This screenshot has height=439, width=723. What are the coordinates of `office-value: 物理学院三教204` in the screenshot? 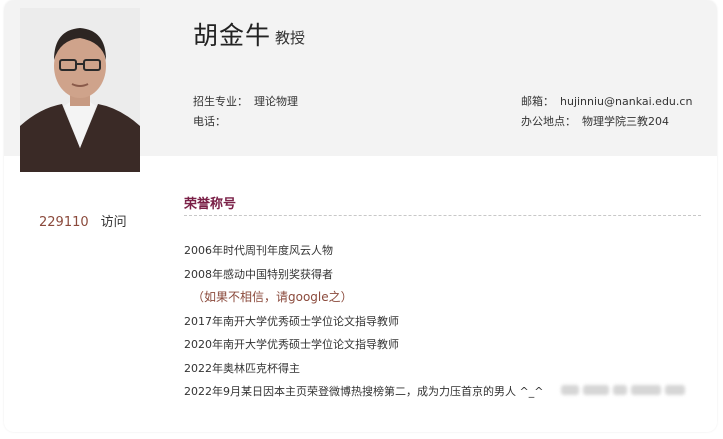 It's located at (625, 121).